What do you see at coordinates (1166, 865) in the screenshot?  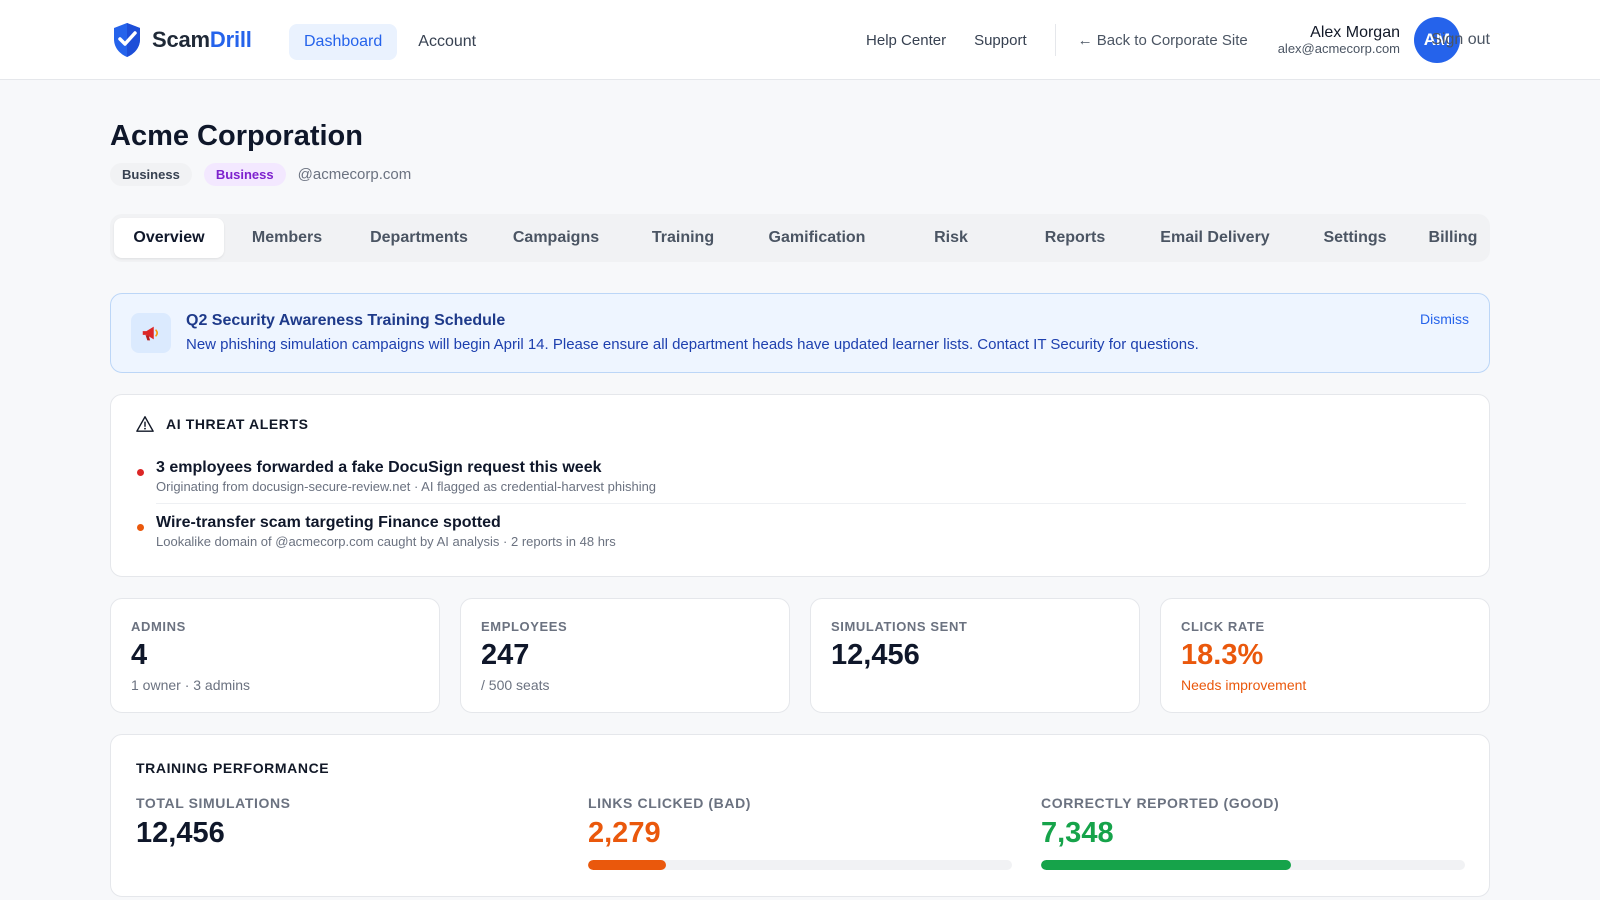 I see `reported-progress-fill` at bounding box center [1166, 865].